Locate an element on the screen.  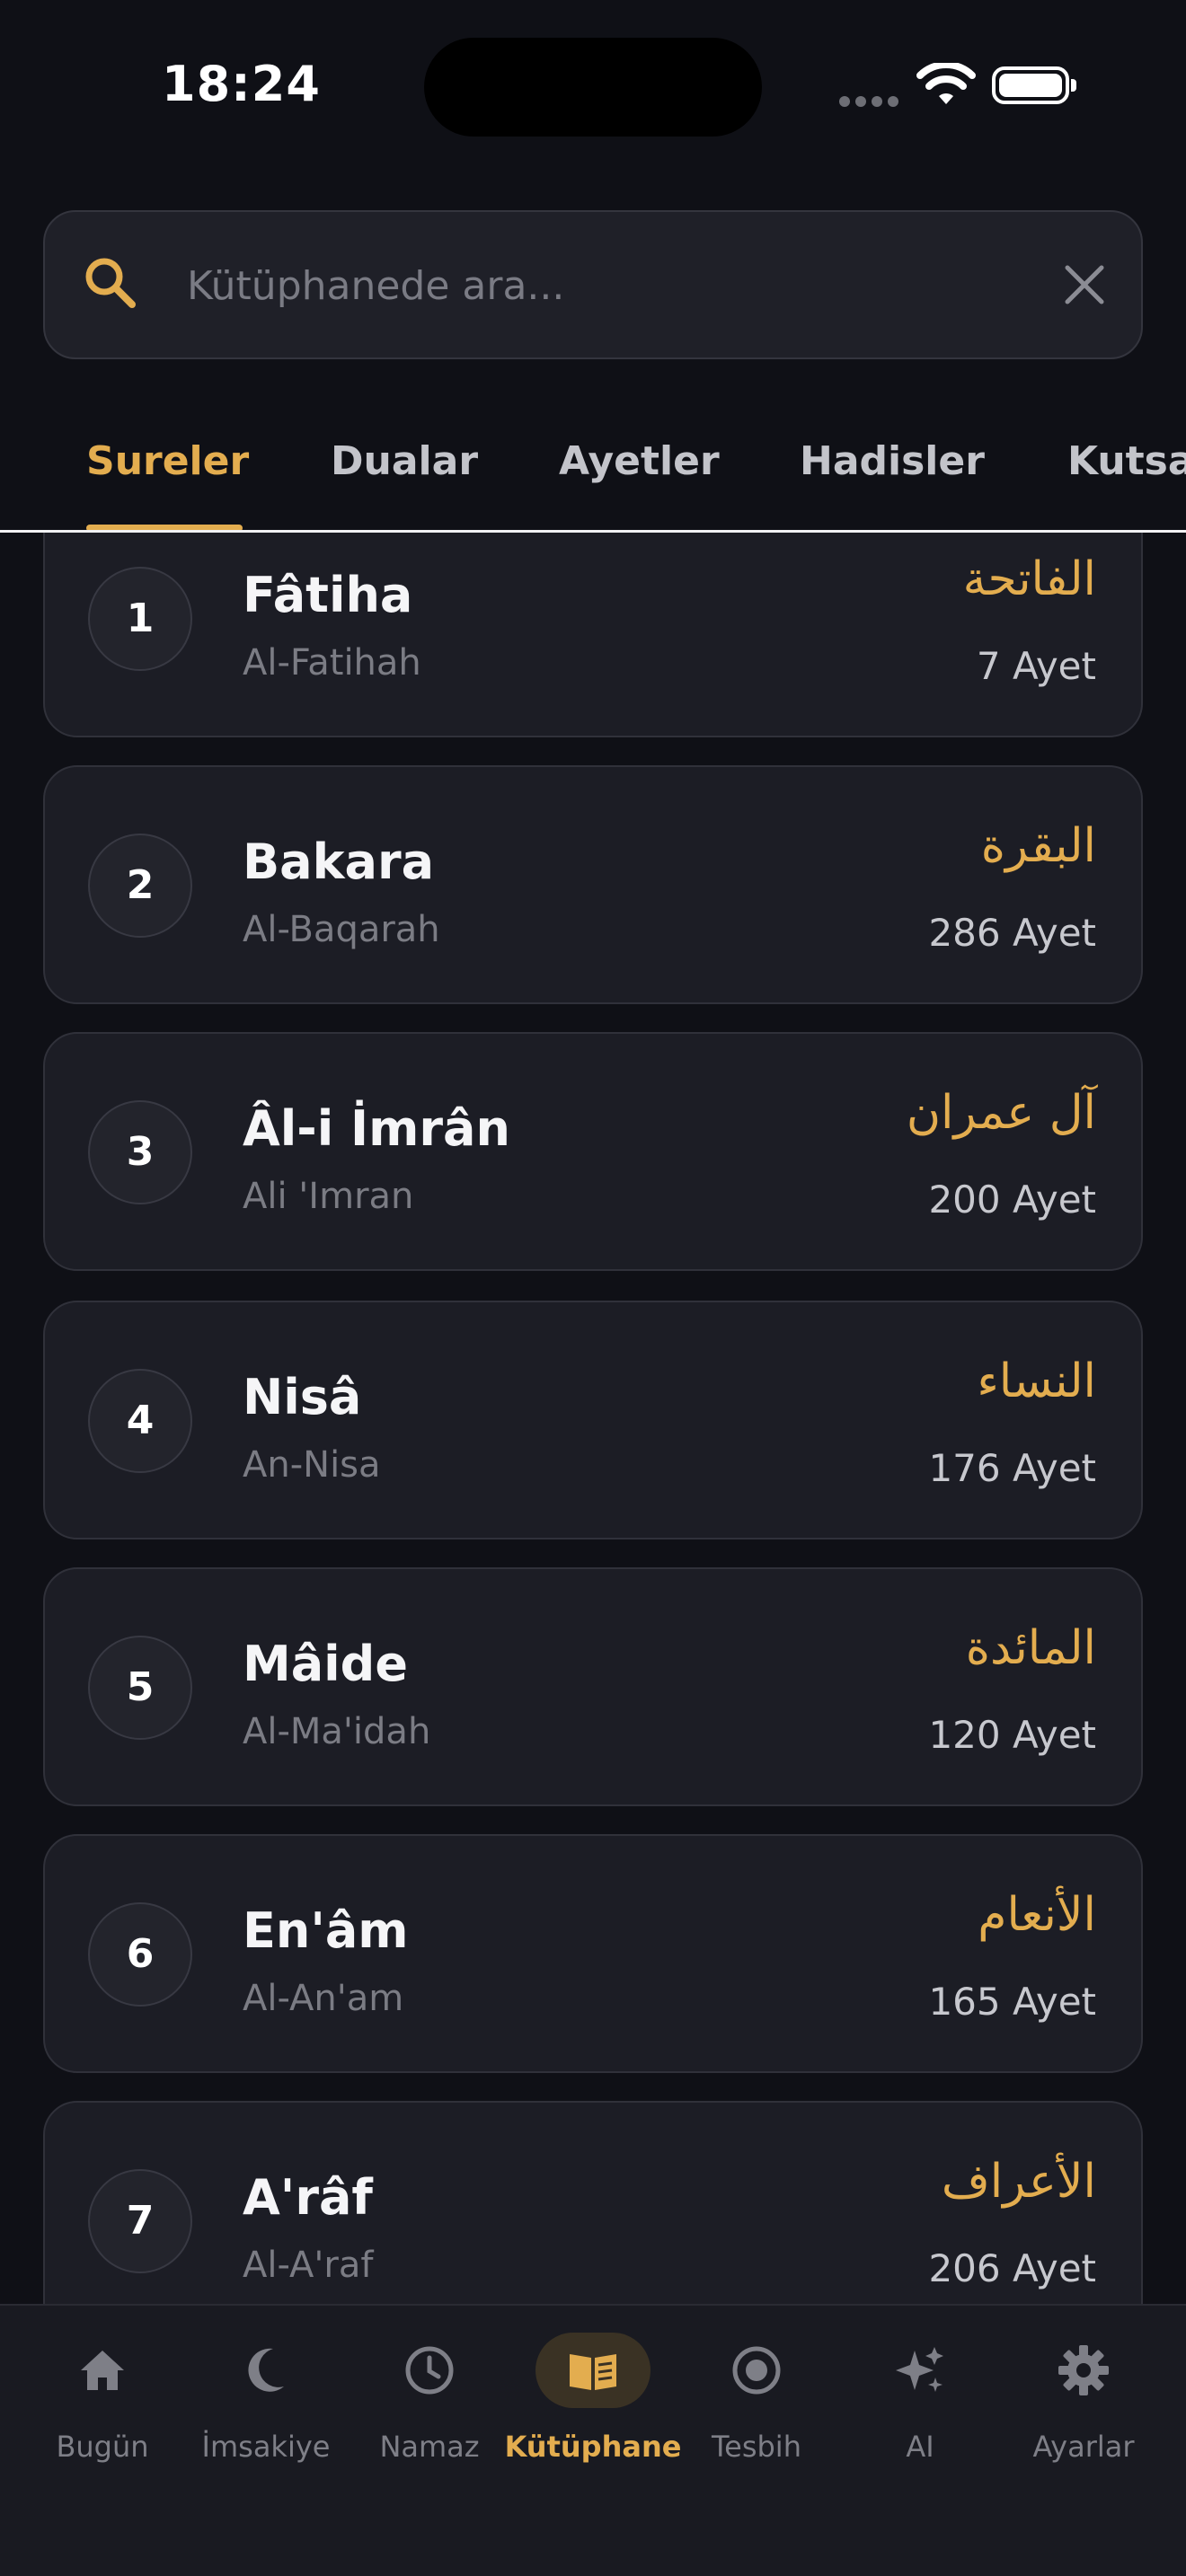
surah-verse-count: 7 Ayet is located at coordinates (1036, 666).